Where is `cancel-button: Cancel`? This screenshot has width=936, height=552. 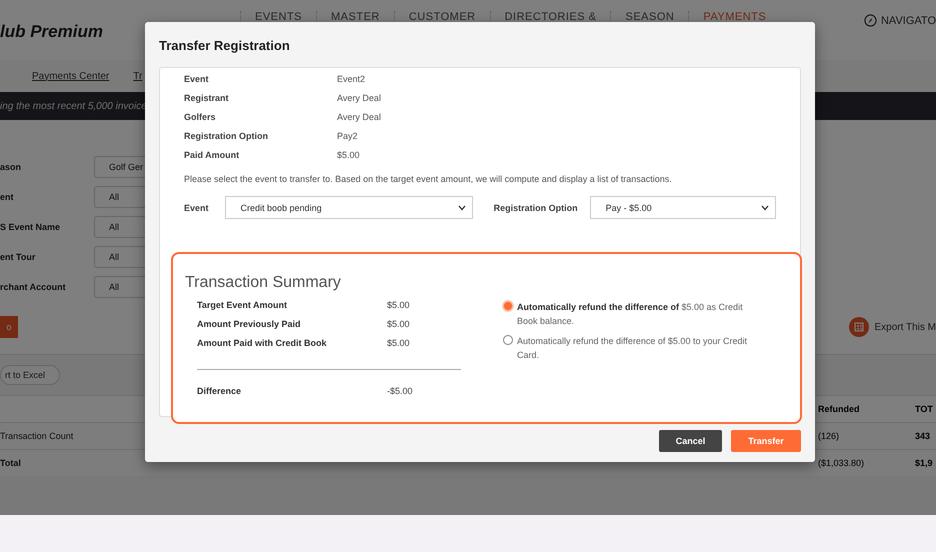 cancel-button: Cancel is located at coordinates (690, 441).